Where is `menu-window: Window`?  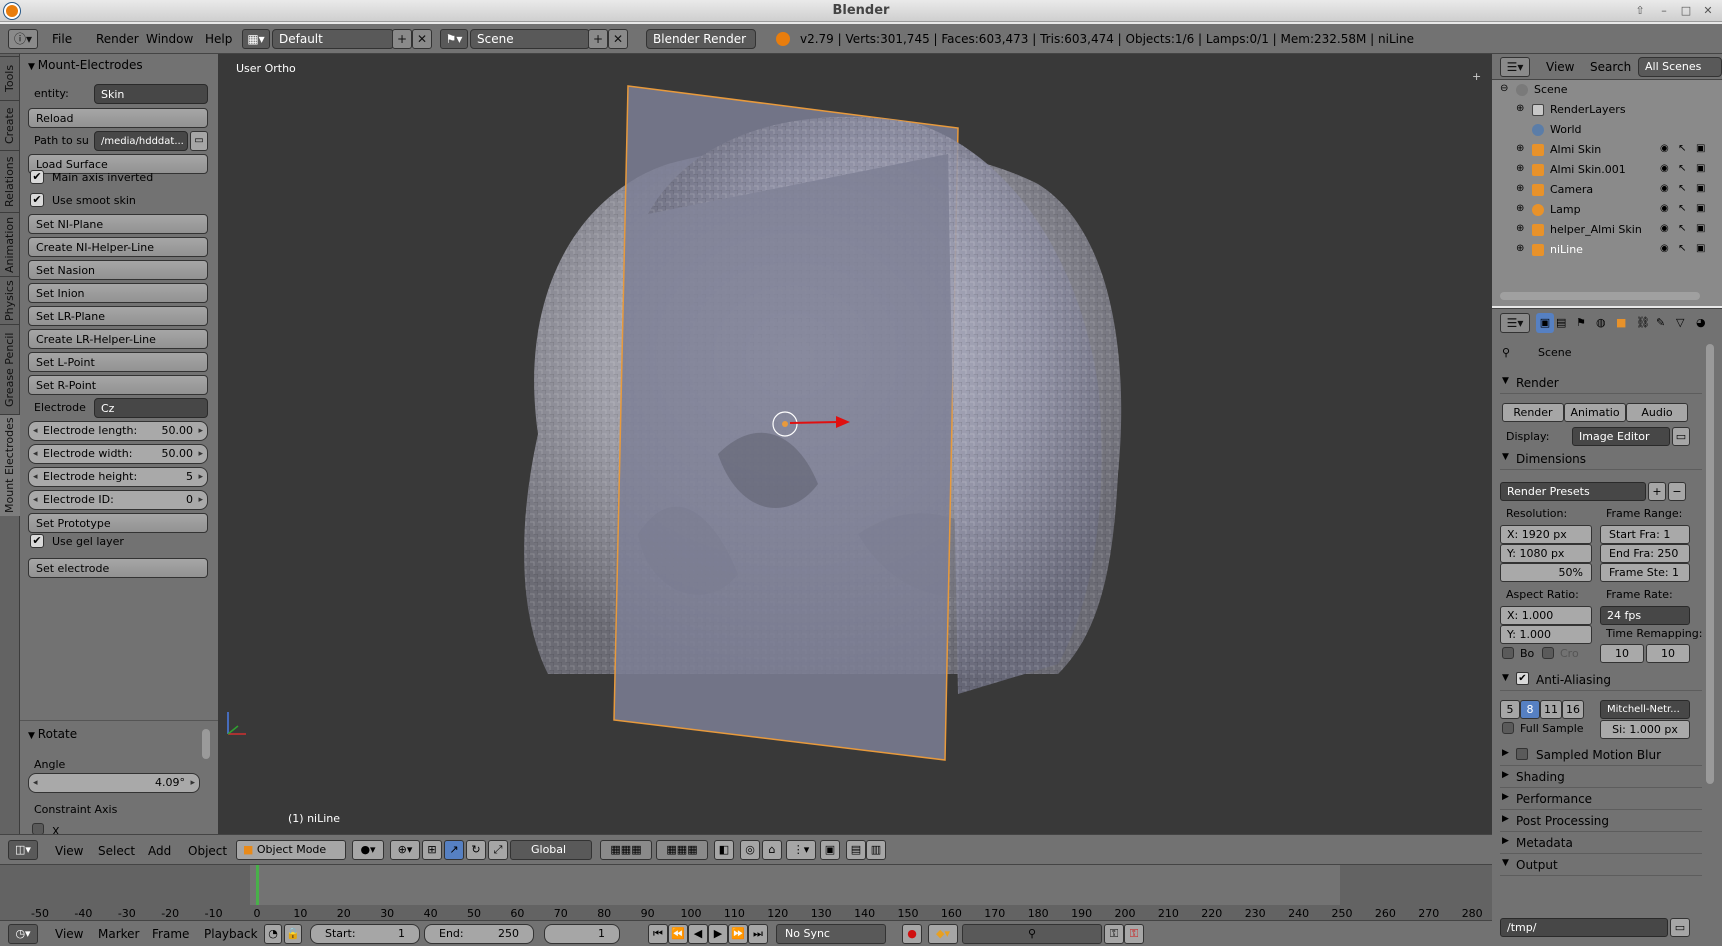
menu-window: Window is located at coordinates (169, 39).